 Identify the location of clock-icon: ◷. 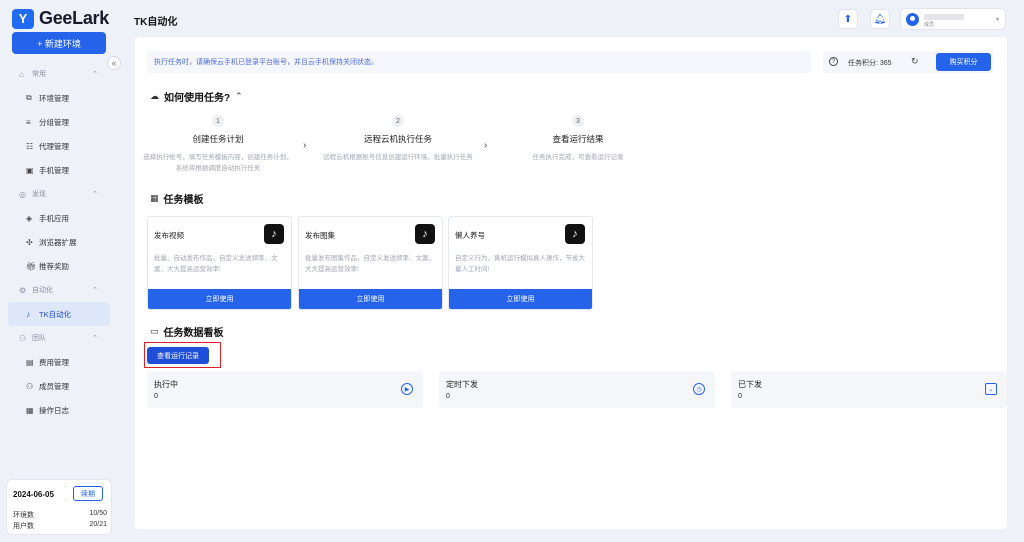
(699, 389).